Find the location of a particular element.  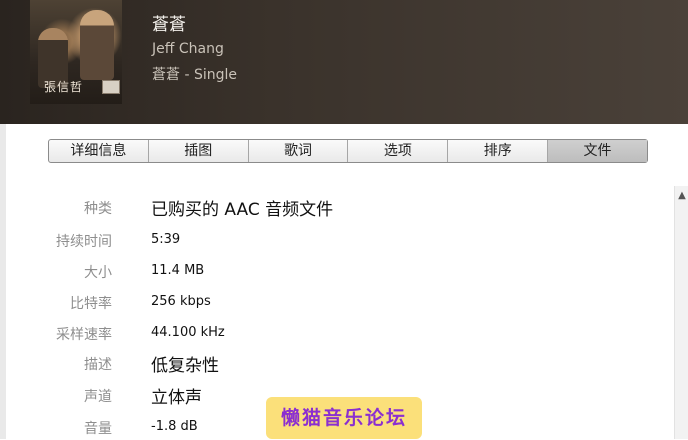

info-row-duration: 持续时间 5:39 is located at coordinates (330, 239).